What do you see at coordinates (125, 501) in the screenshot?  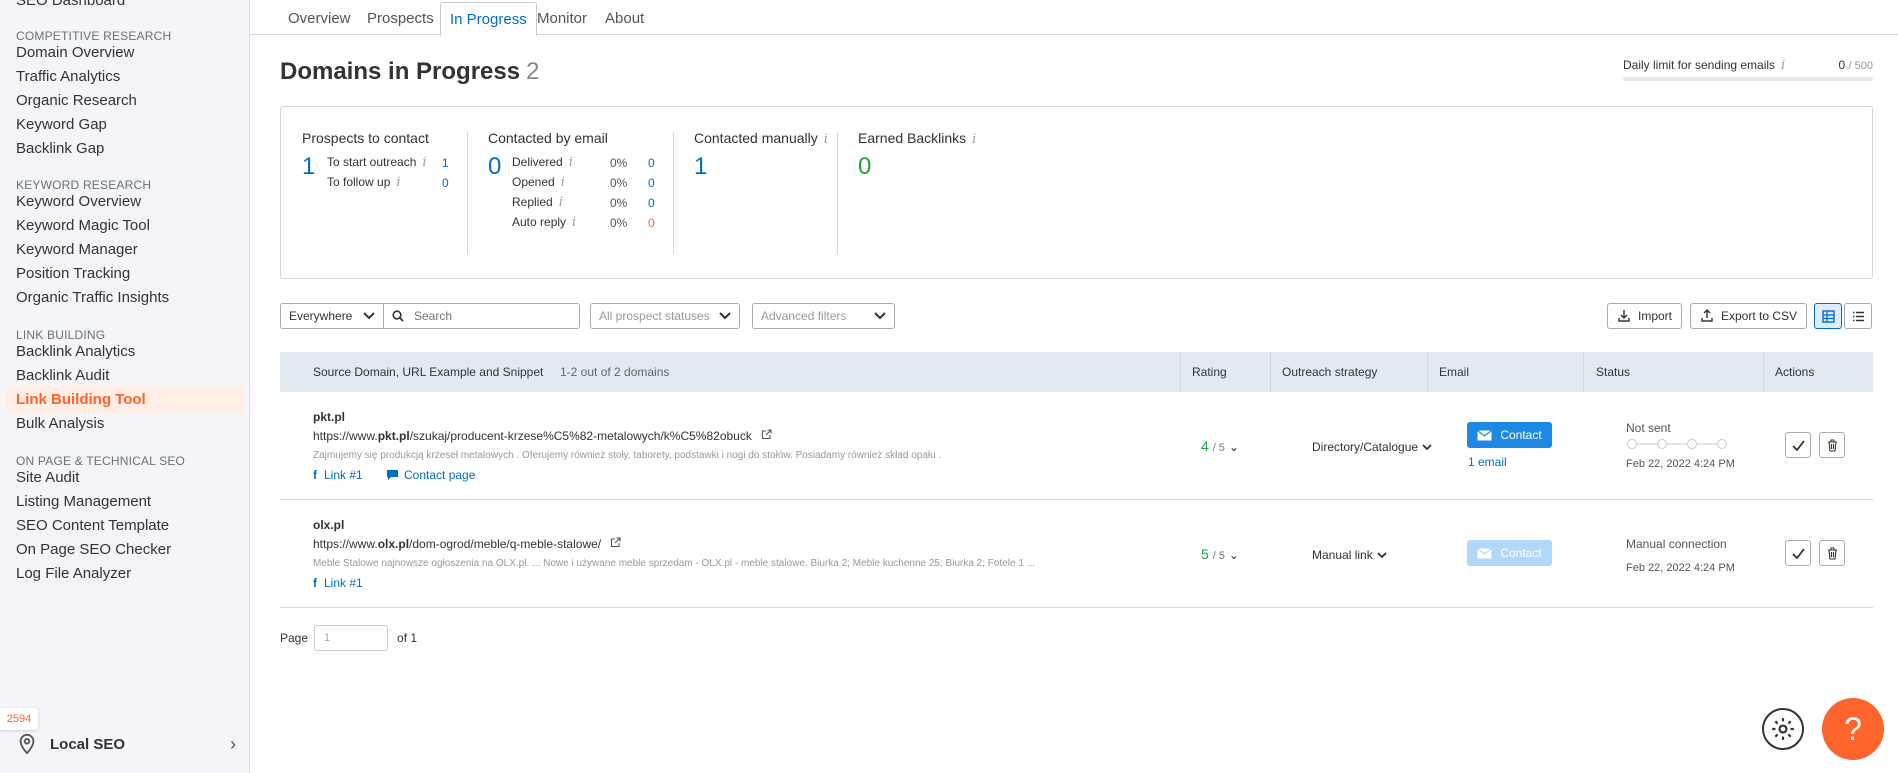 I see `sidebar-item-listing-management: Listing Management` at bounding box center [125, 501].